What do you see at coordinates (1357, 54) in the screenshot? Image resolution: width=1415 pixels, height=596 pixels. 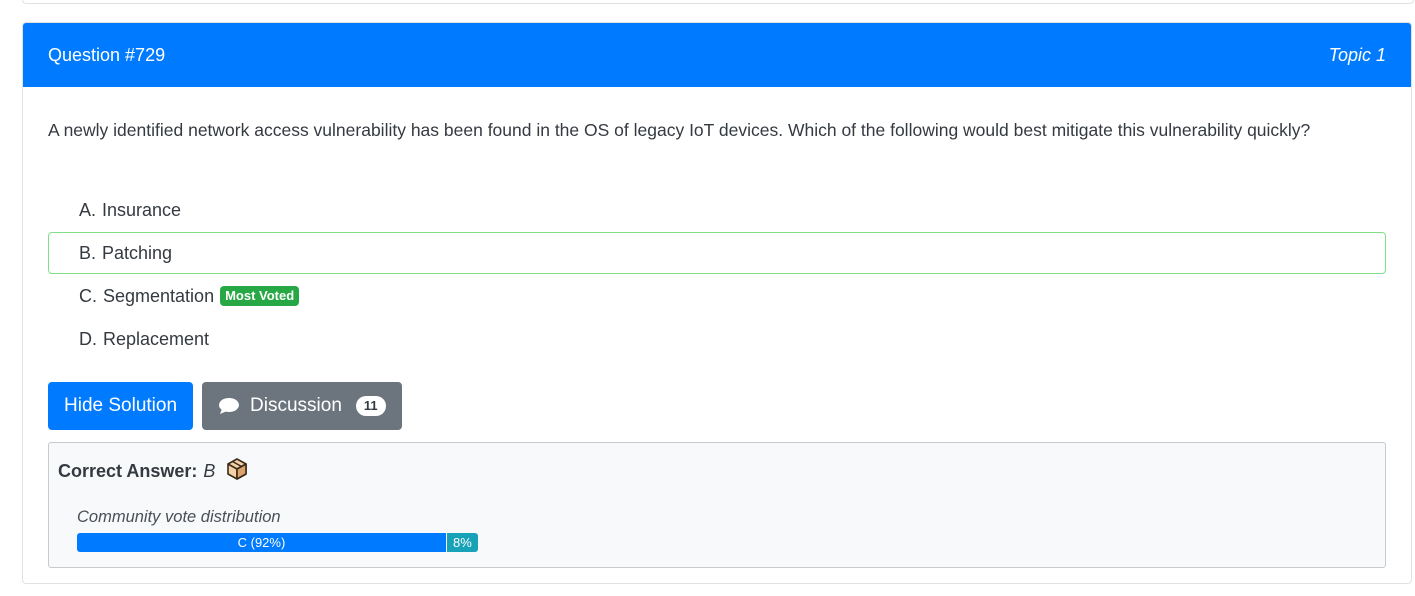 I see `topic-label: Topic 1` at bounding box center [1357, 54].